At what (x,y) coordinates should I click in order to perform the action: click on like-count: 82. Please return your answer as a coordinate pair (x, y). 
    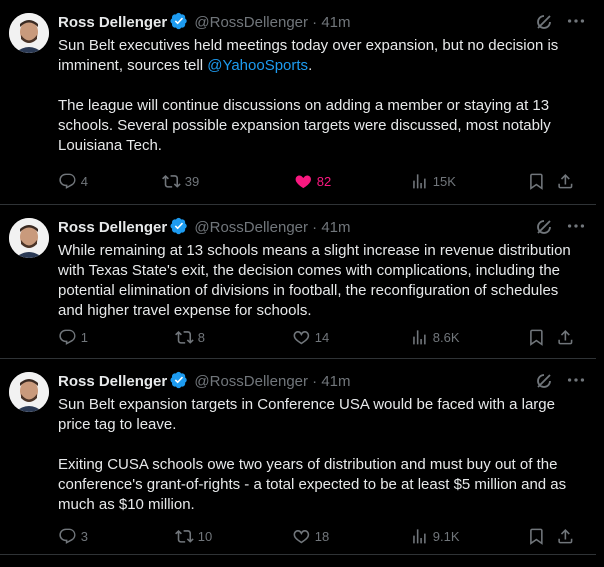
    Looking at the image, I should click on (324, 181).